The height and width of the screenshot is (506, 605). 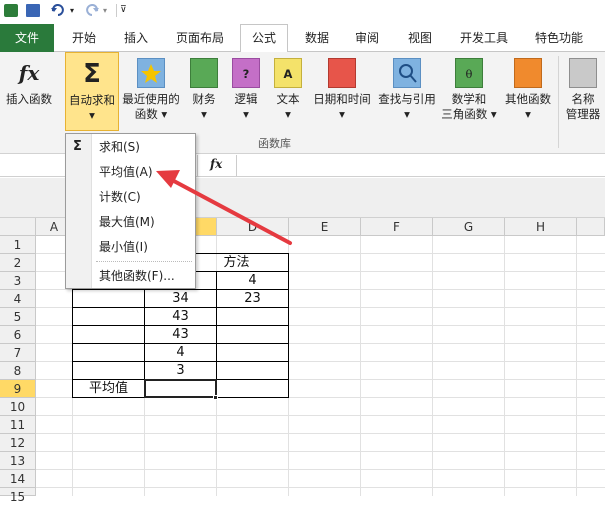 I want to click on undo-icon, so click(x=59, y=10).